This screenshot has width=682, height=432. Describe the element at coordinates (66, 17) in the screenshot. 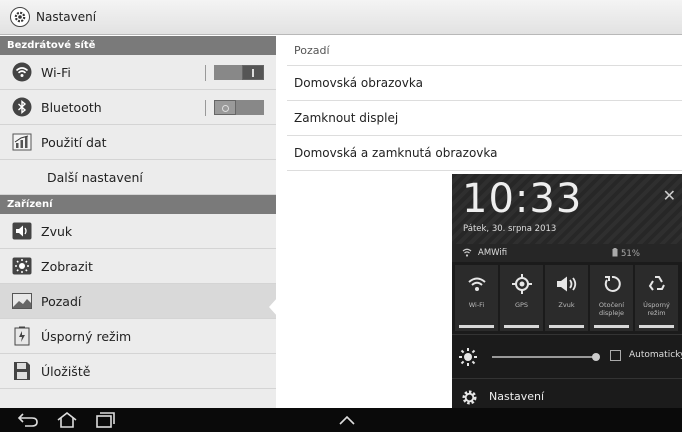

I see `app-title: Nastavení` at that location.